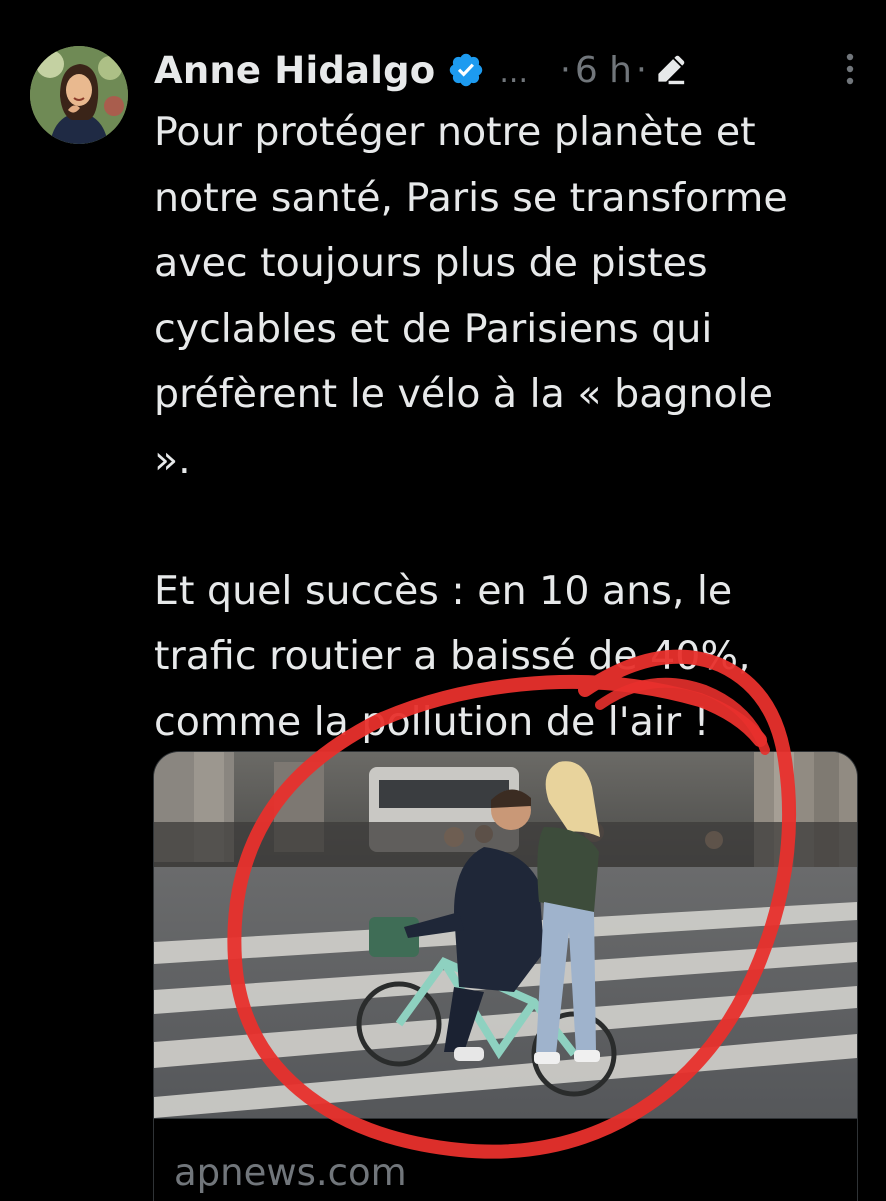 The image size is (886, 1201). Describe the element at coordinates (471, 197) in the screenshot. I see `tweet-text-line: notre santé, Paris se transforme` at that location.